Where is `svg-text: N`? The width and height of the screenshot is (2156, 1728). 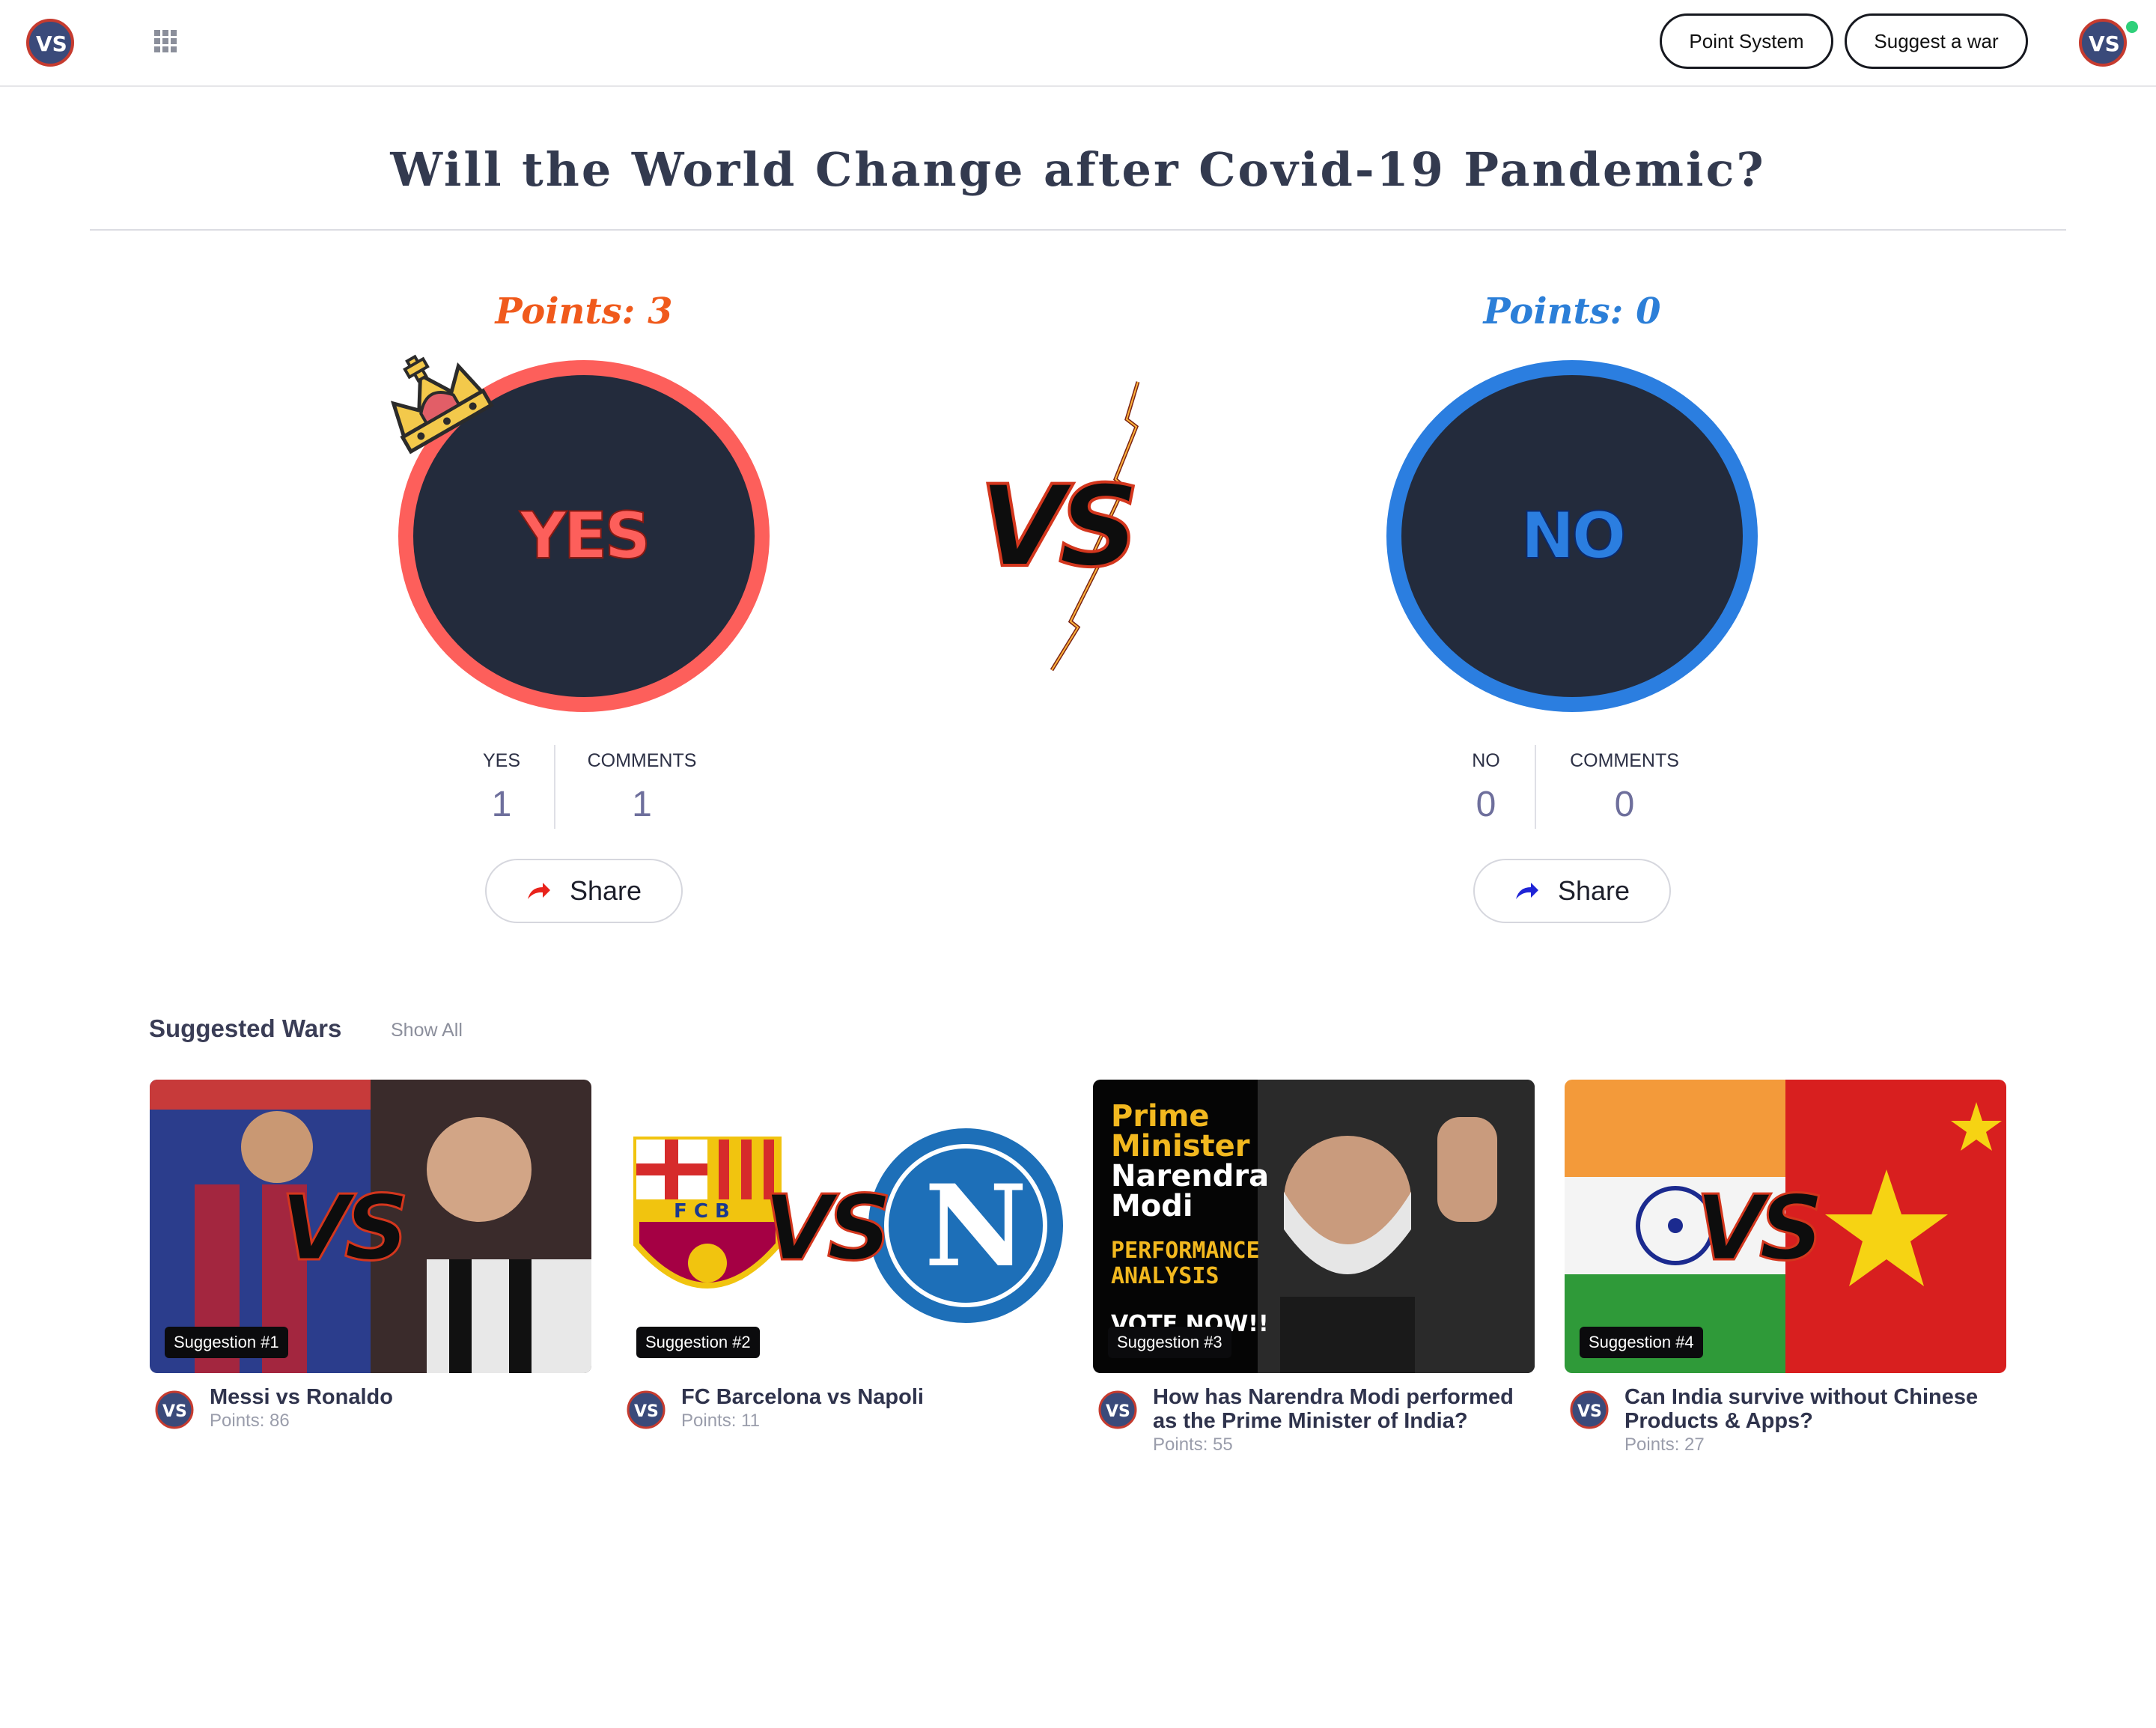 svg-text: N is located at coordinates (976, 1226).